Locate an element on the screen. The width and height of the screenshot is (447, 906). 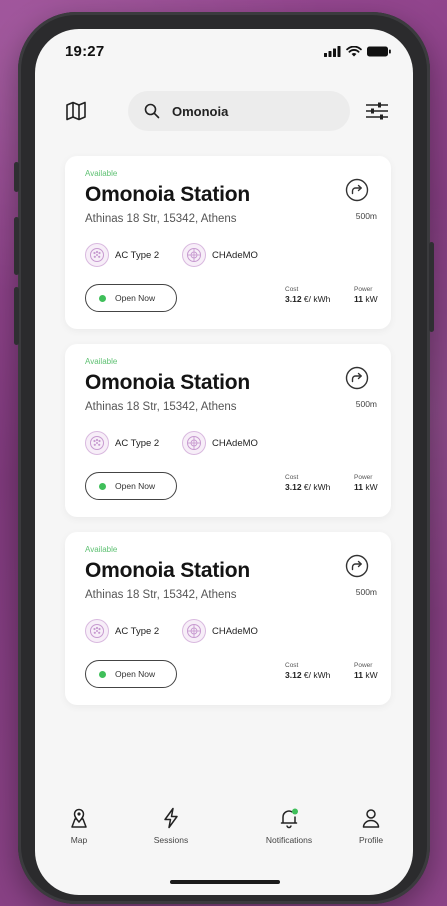
search-input: Omonoia is located at coordinates (239, 111).